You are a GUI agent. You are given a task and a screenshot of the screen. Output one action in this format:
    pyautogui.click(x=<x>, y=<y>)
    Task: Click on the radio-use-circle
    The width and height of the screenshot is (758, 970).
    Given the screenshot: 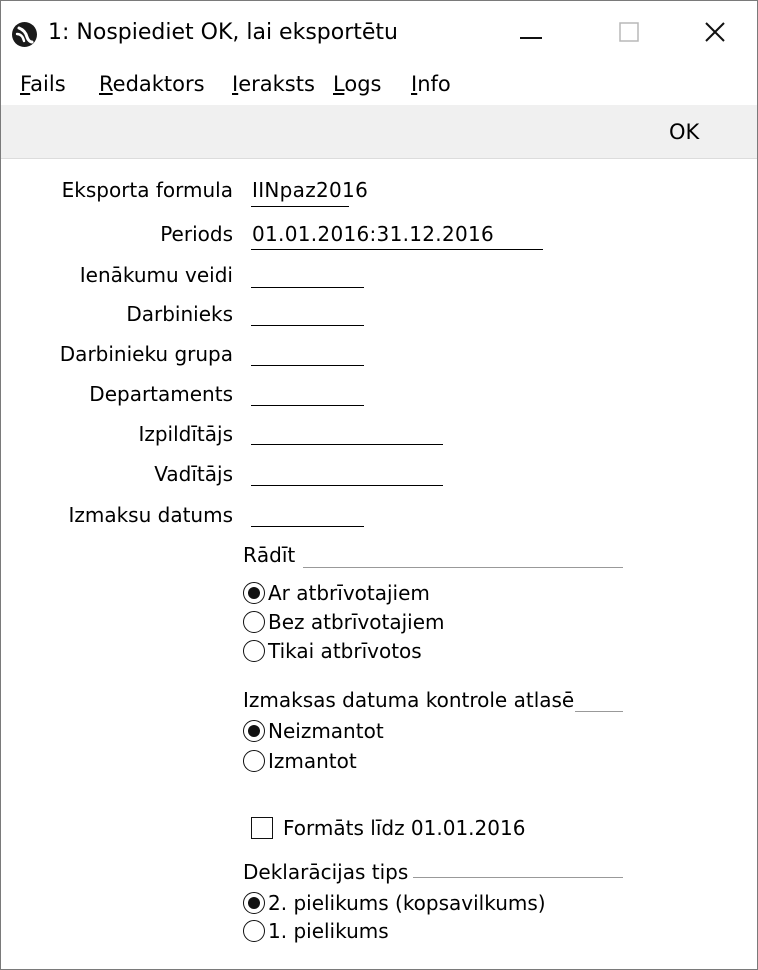 What is the action you would take?
    pyautogui.click(x=254, y=761)
    